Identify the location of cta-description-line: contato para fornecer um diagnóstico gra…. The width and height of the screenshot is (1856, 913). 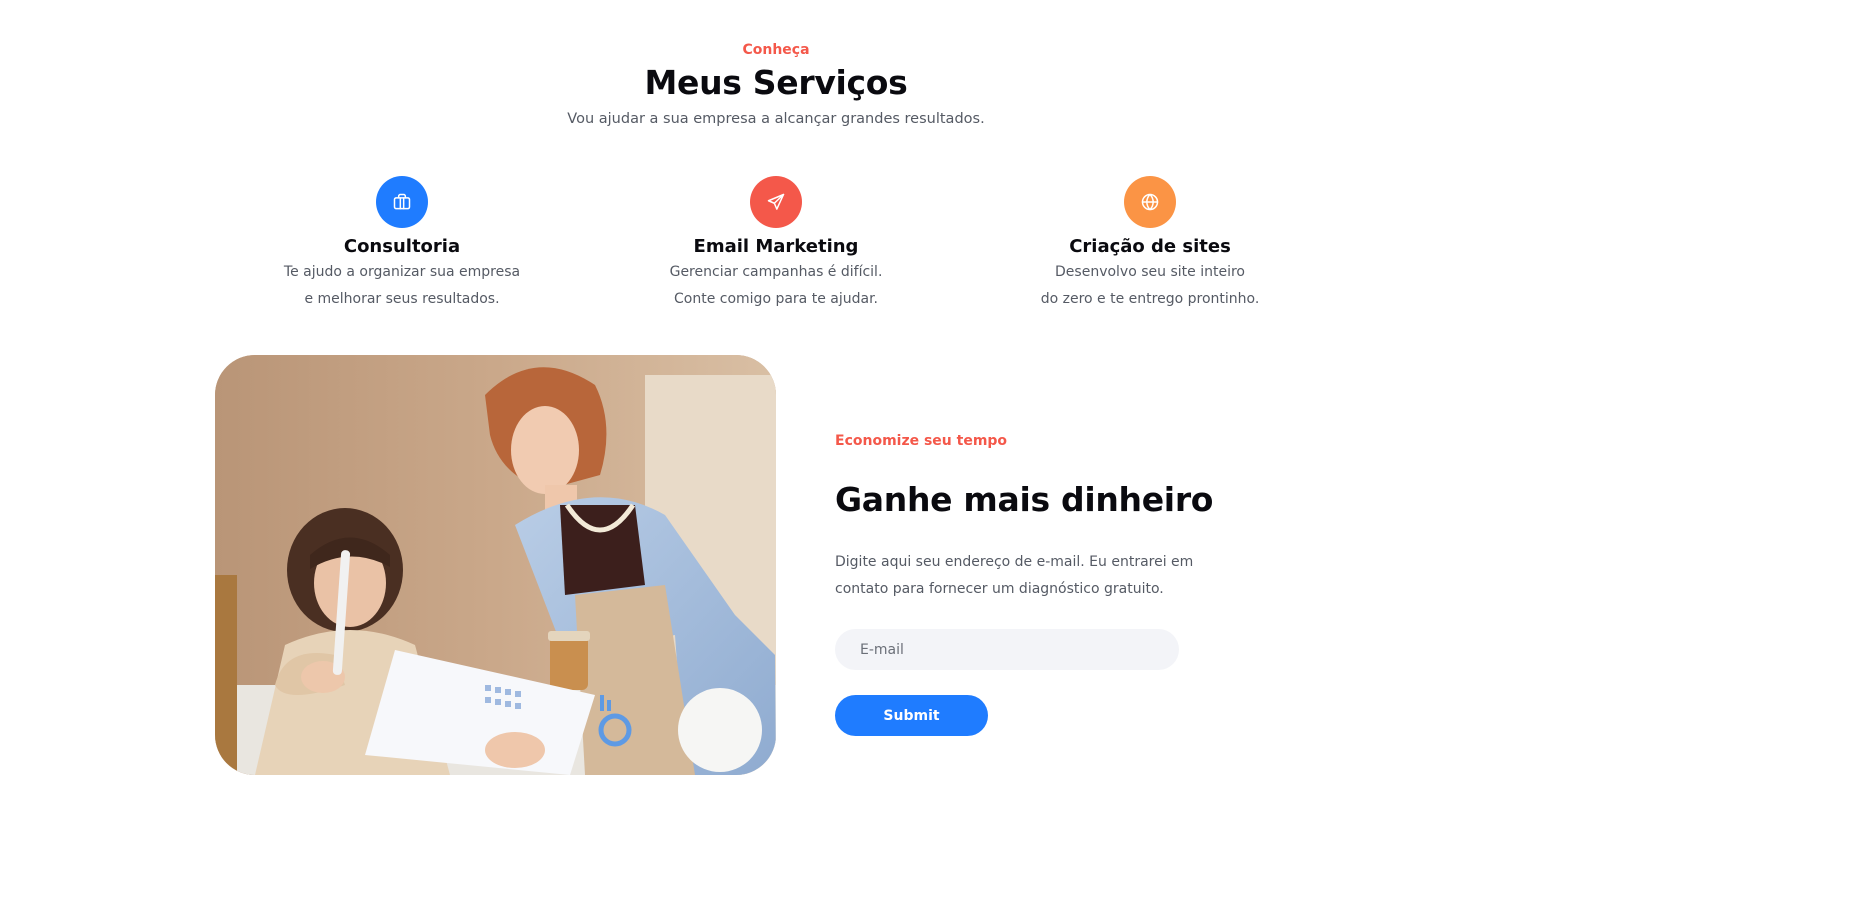
(999, 589).